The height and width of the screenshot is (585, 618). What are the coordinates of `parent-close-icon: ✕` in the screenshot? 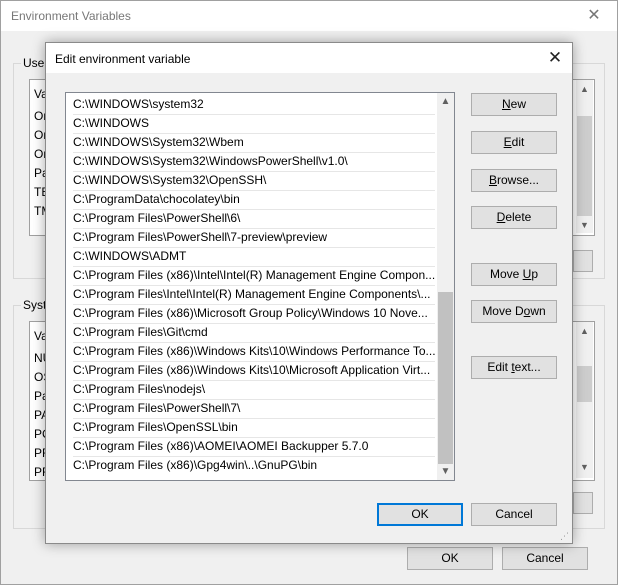 It's located at (594, 16).